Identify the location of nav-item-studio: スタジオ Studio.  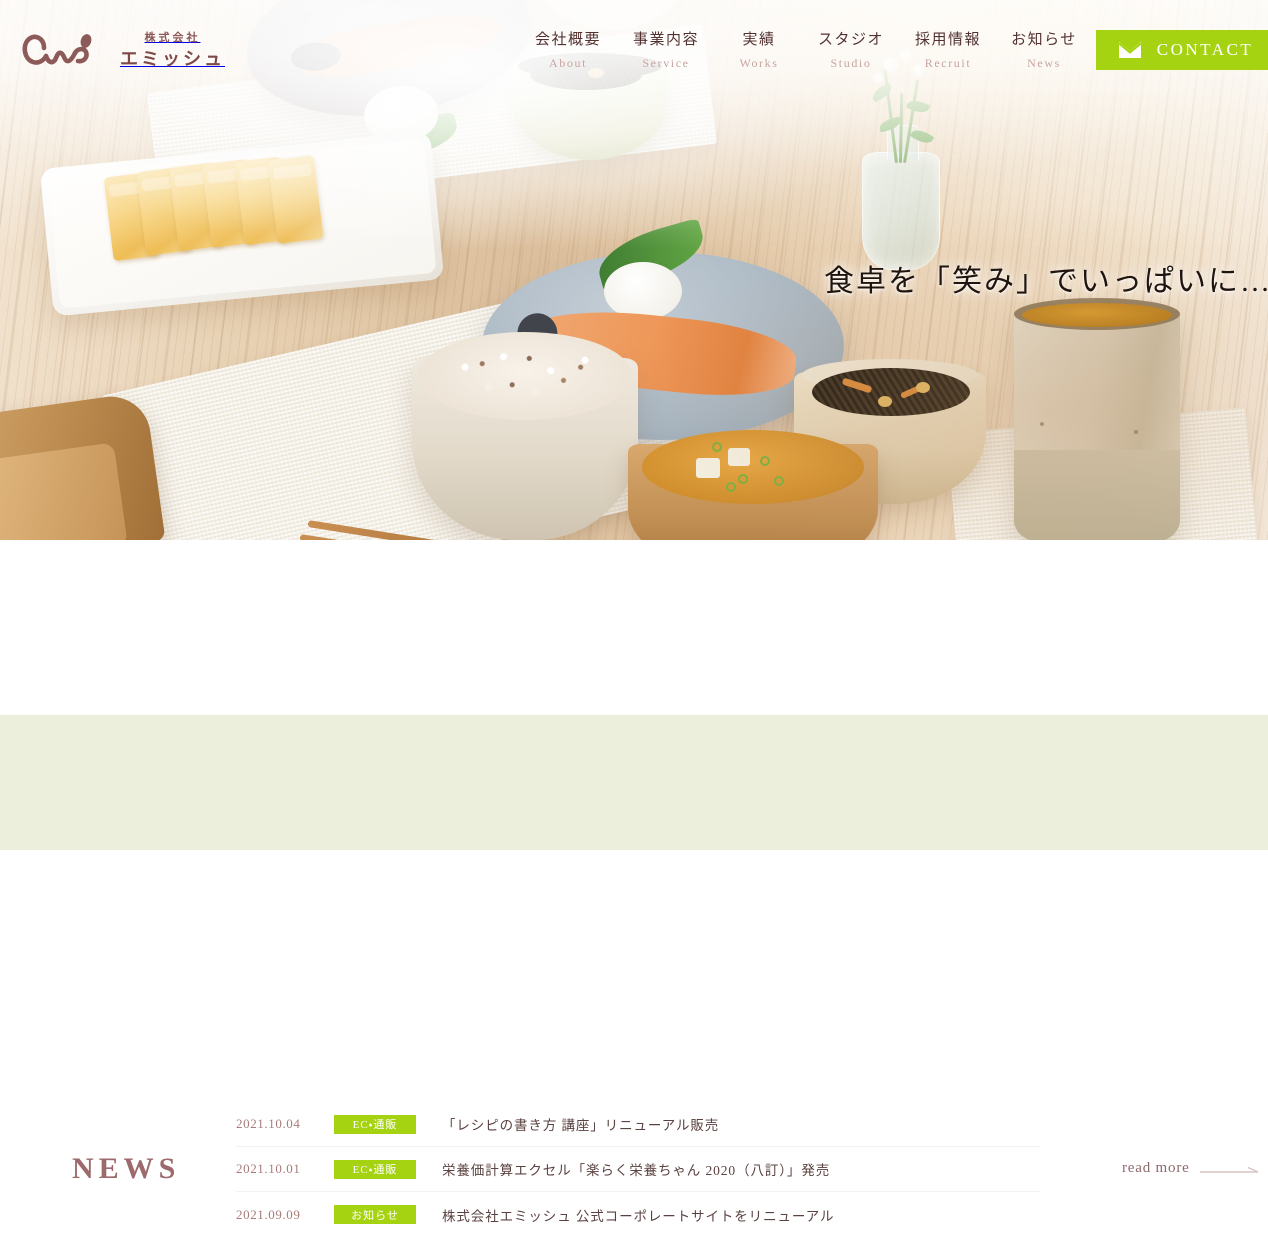
(851, 49).